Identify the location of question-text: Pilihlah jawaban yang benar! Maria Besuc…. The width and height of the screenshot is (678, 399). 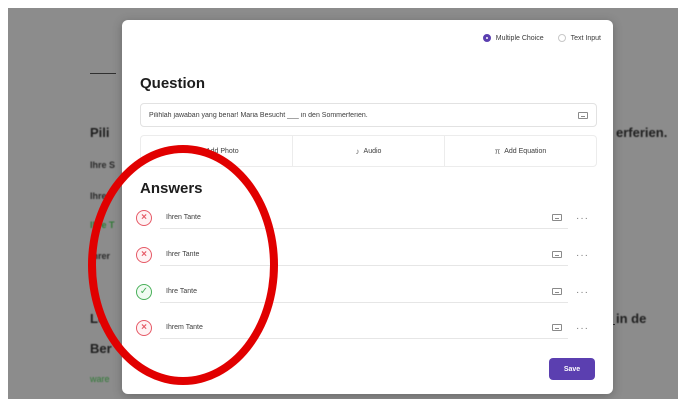
(258, 115).